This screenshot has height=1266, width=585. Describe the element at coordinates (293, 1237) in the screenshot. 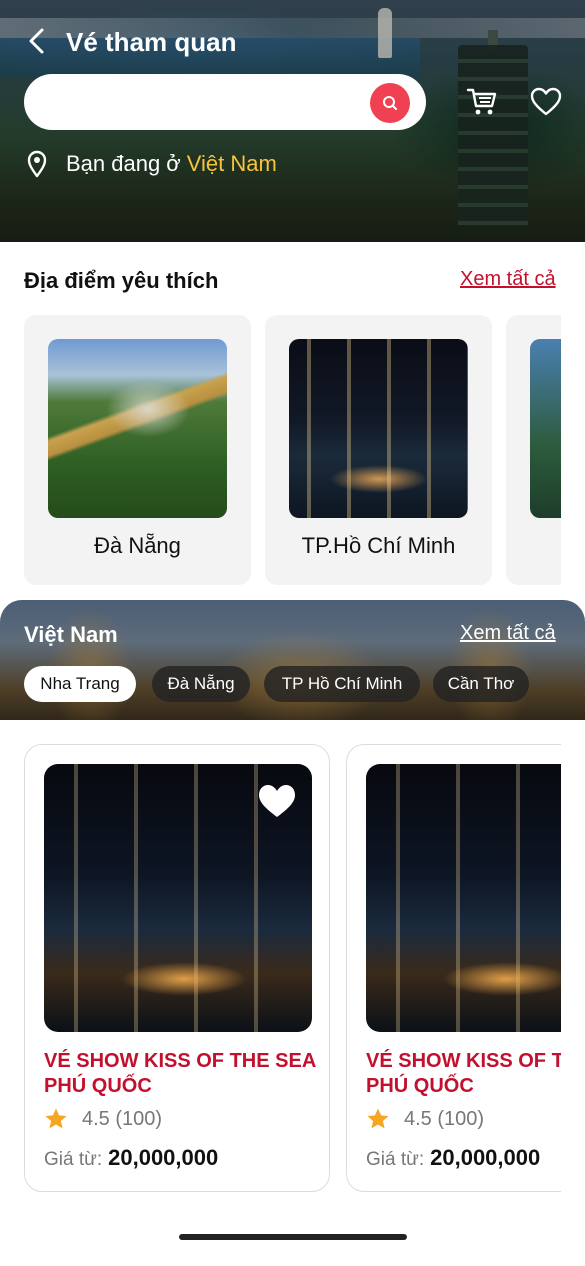

I see `home-indicator` at that location.